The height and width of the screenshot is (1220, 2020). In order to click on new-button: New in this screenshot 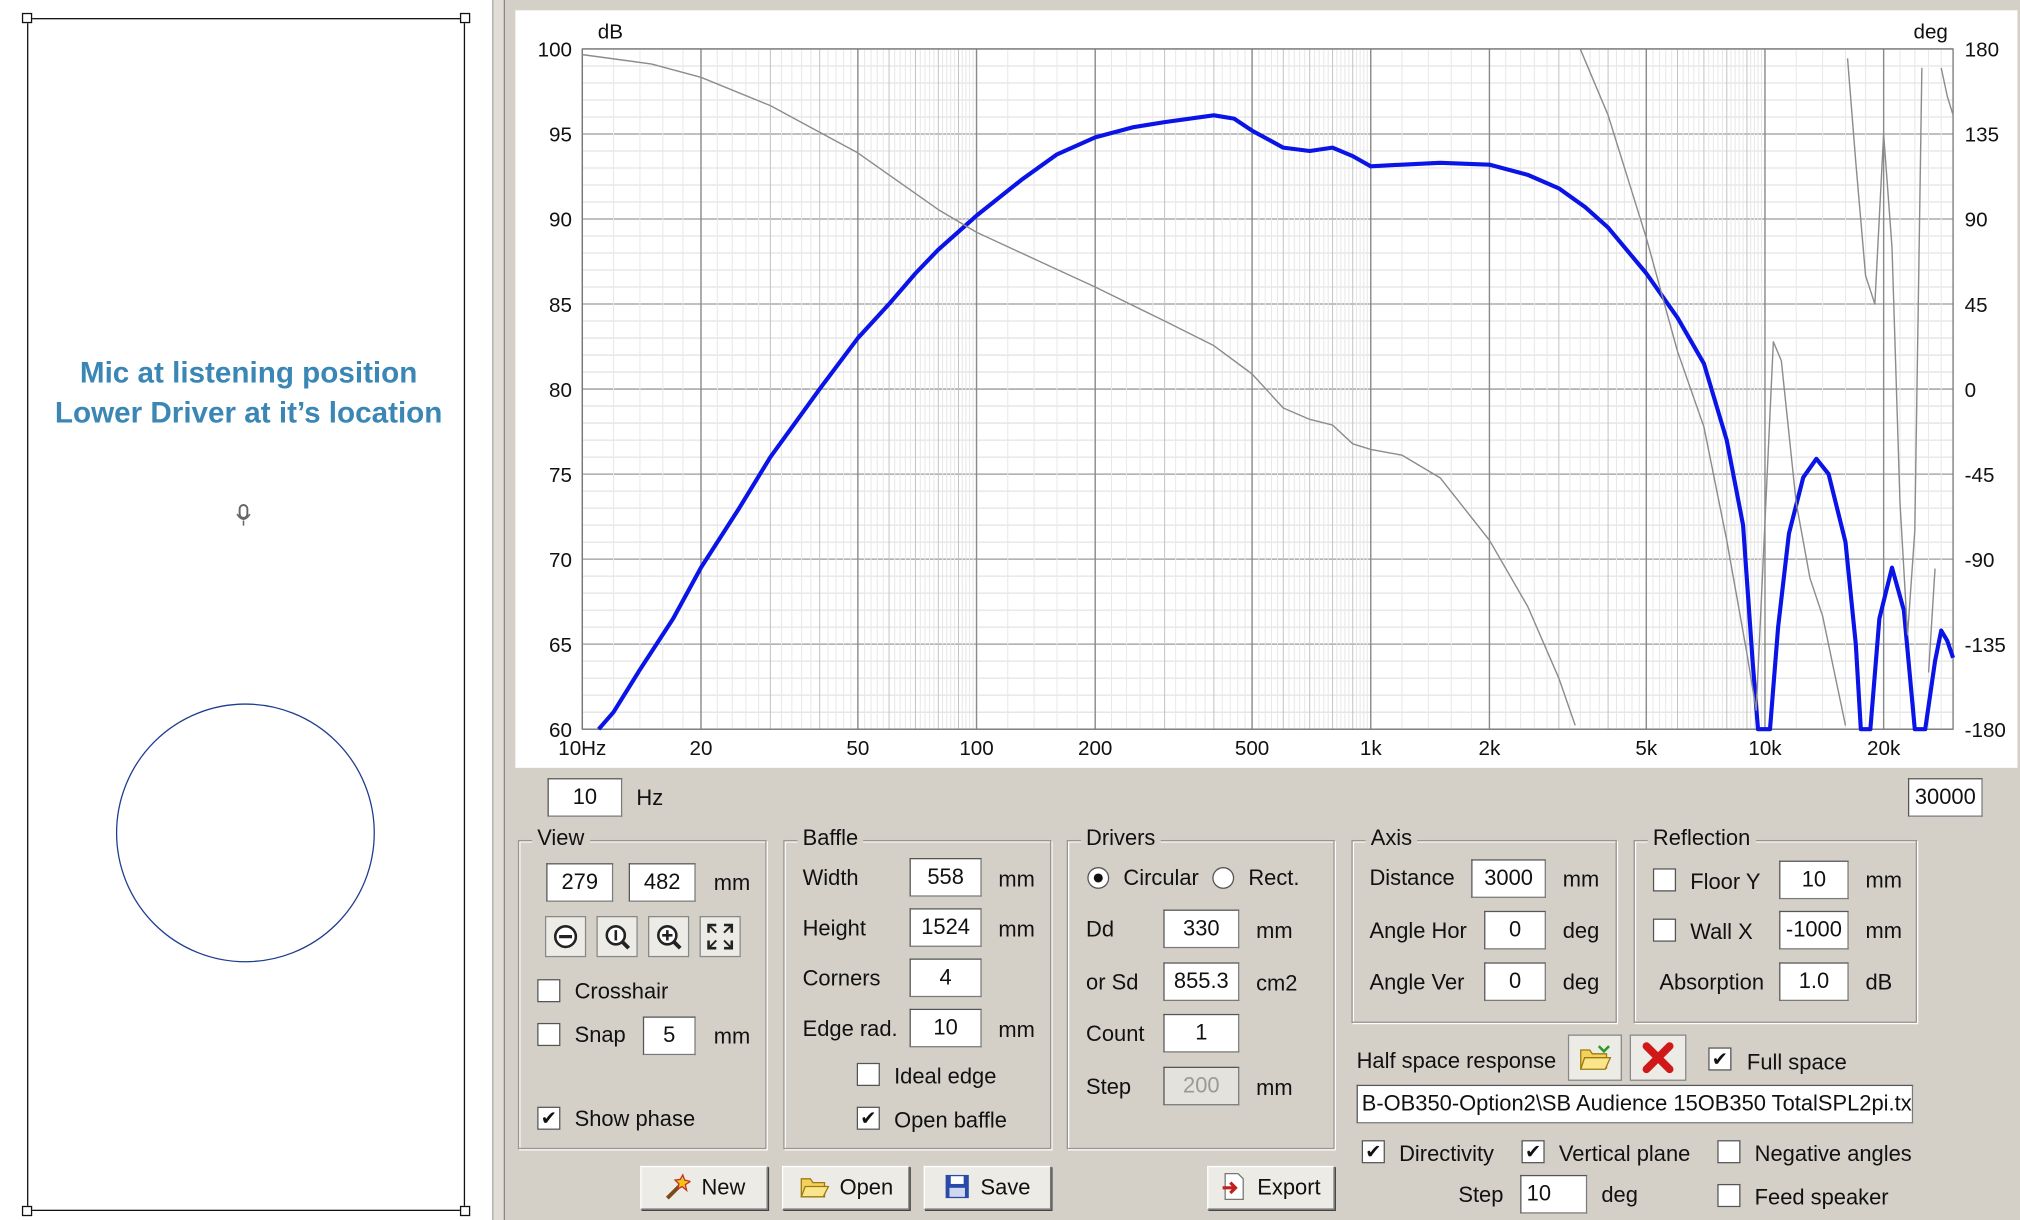, I will do `click(704, 1187)`.